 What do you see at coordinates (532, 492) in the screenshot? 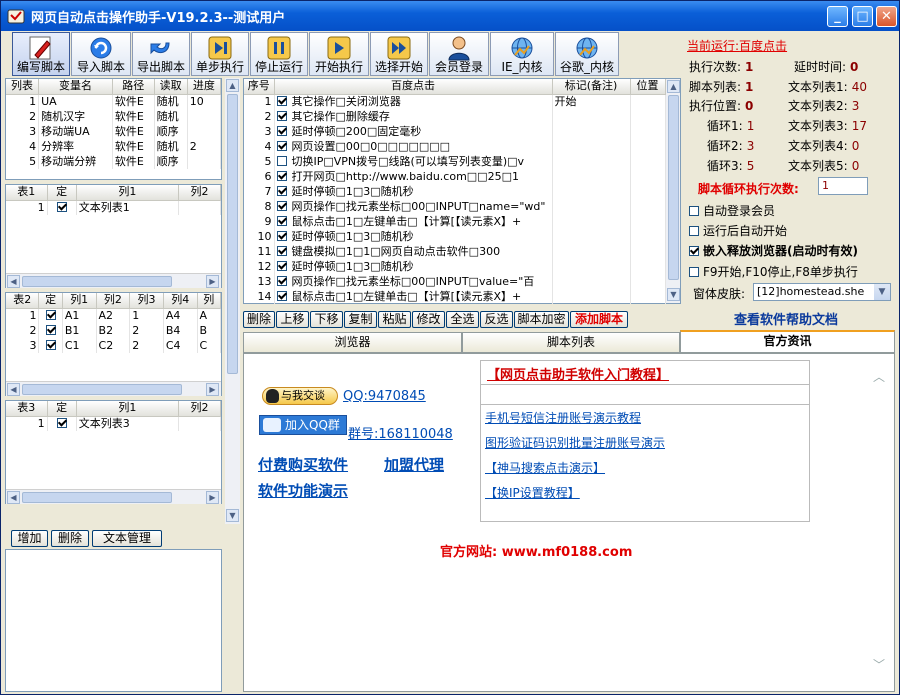
I see `ip-tutorial-link: 【换IP设置教程】` at bounding box center [532, 492].